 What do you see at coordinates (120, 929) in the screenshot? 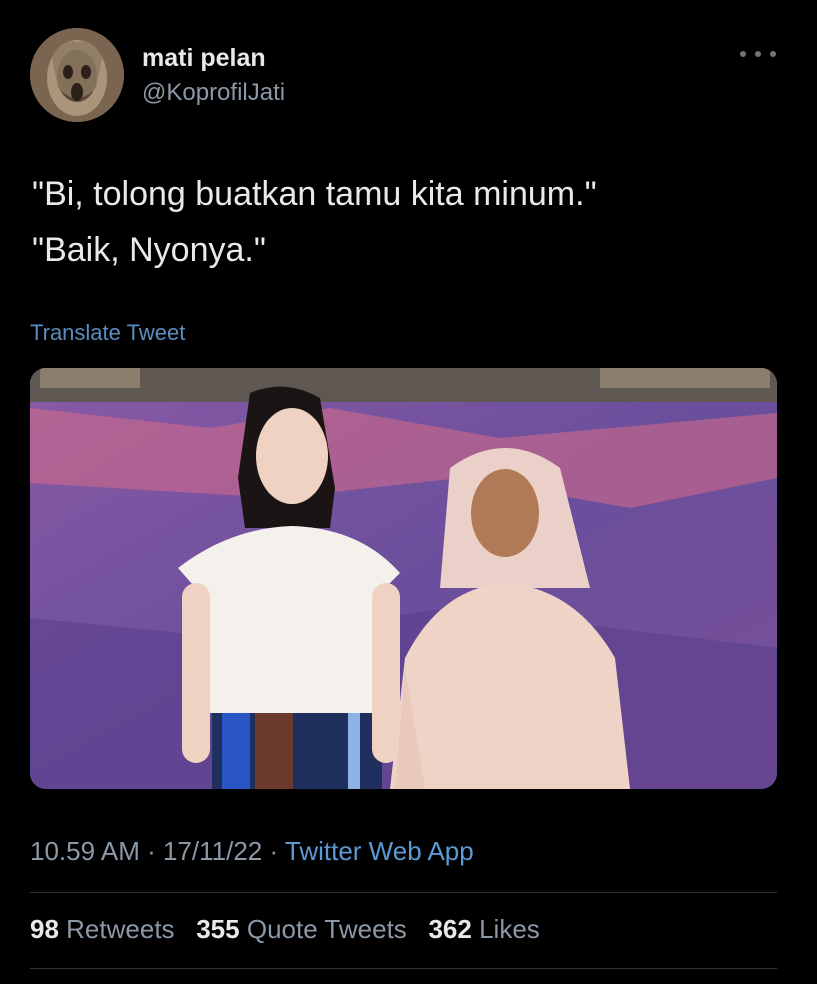
I see `retweets-label: Retweets` at bounding box center [120, 929].